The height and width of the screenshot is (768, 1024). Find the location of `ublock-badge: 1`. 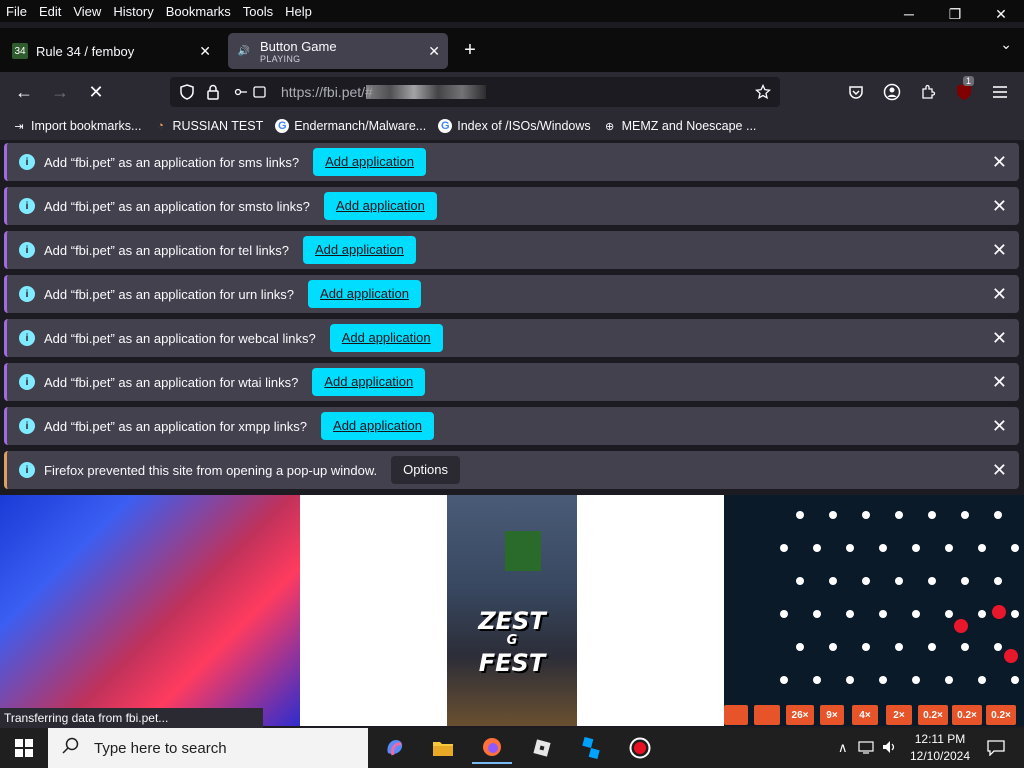

ublock-badge: 1 is located at coordinates (969, 81).